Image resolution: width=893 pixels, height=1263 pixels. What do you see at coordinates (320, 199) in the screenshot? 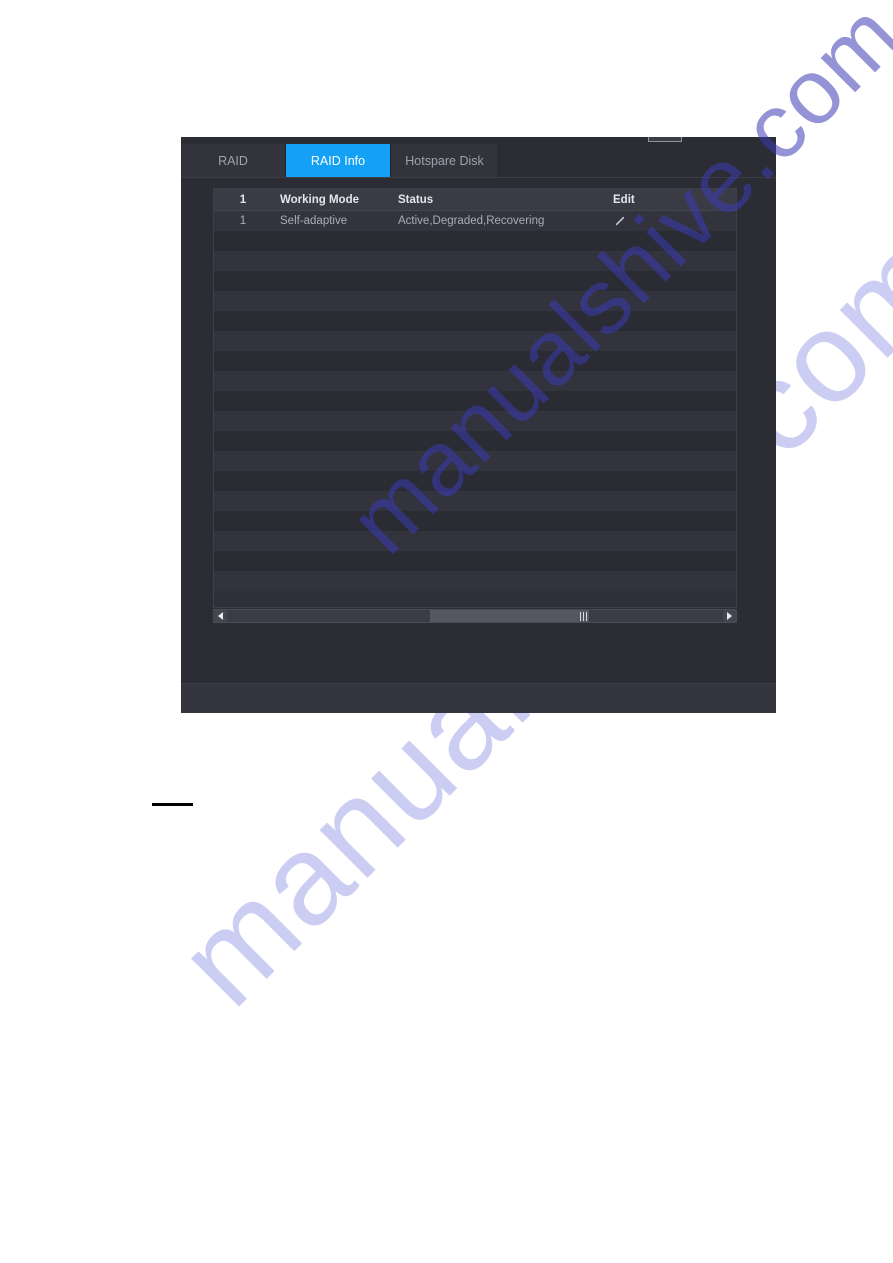
I see `column-header-working-mode: Working Mode` at bounding box center [320, 199].